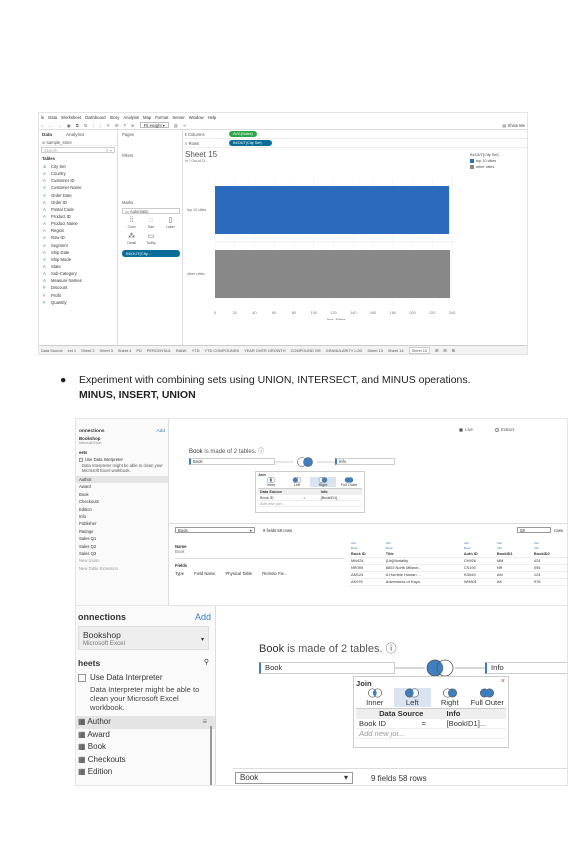 The image size is (576, 842). What do you see at coordinates (93, 125) in the screenshot?
I see `sort-asc-icon: ↑` at bounding box center [93, 125].